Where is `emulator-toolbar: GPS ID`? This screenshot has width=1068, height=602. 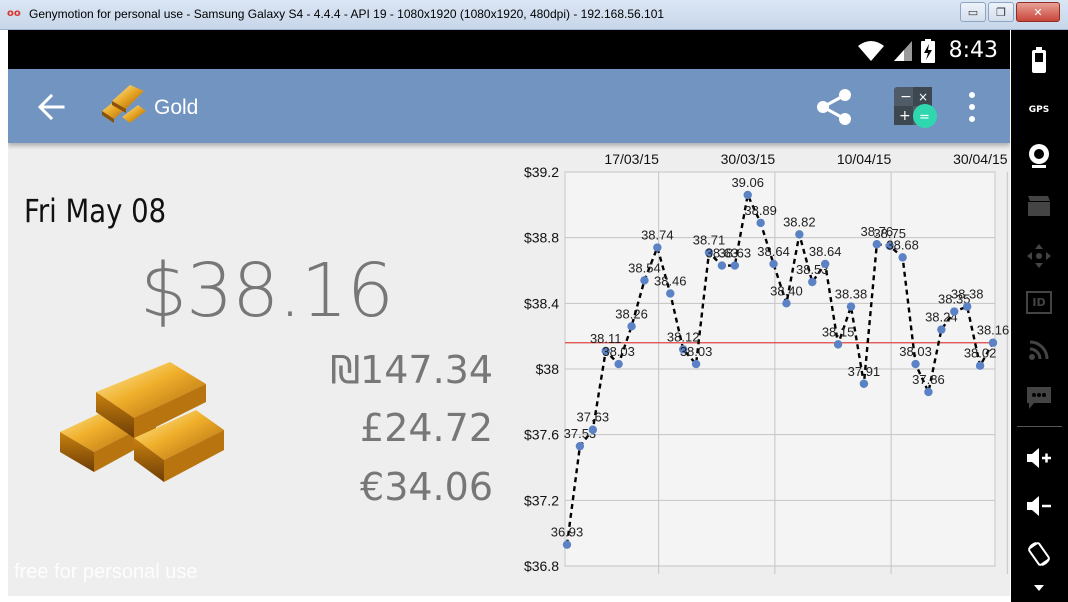 emulator-toolbar: GPS ID is located at coordinates (1039, 316).